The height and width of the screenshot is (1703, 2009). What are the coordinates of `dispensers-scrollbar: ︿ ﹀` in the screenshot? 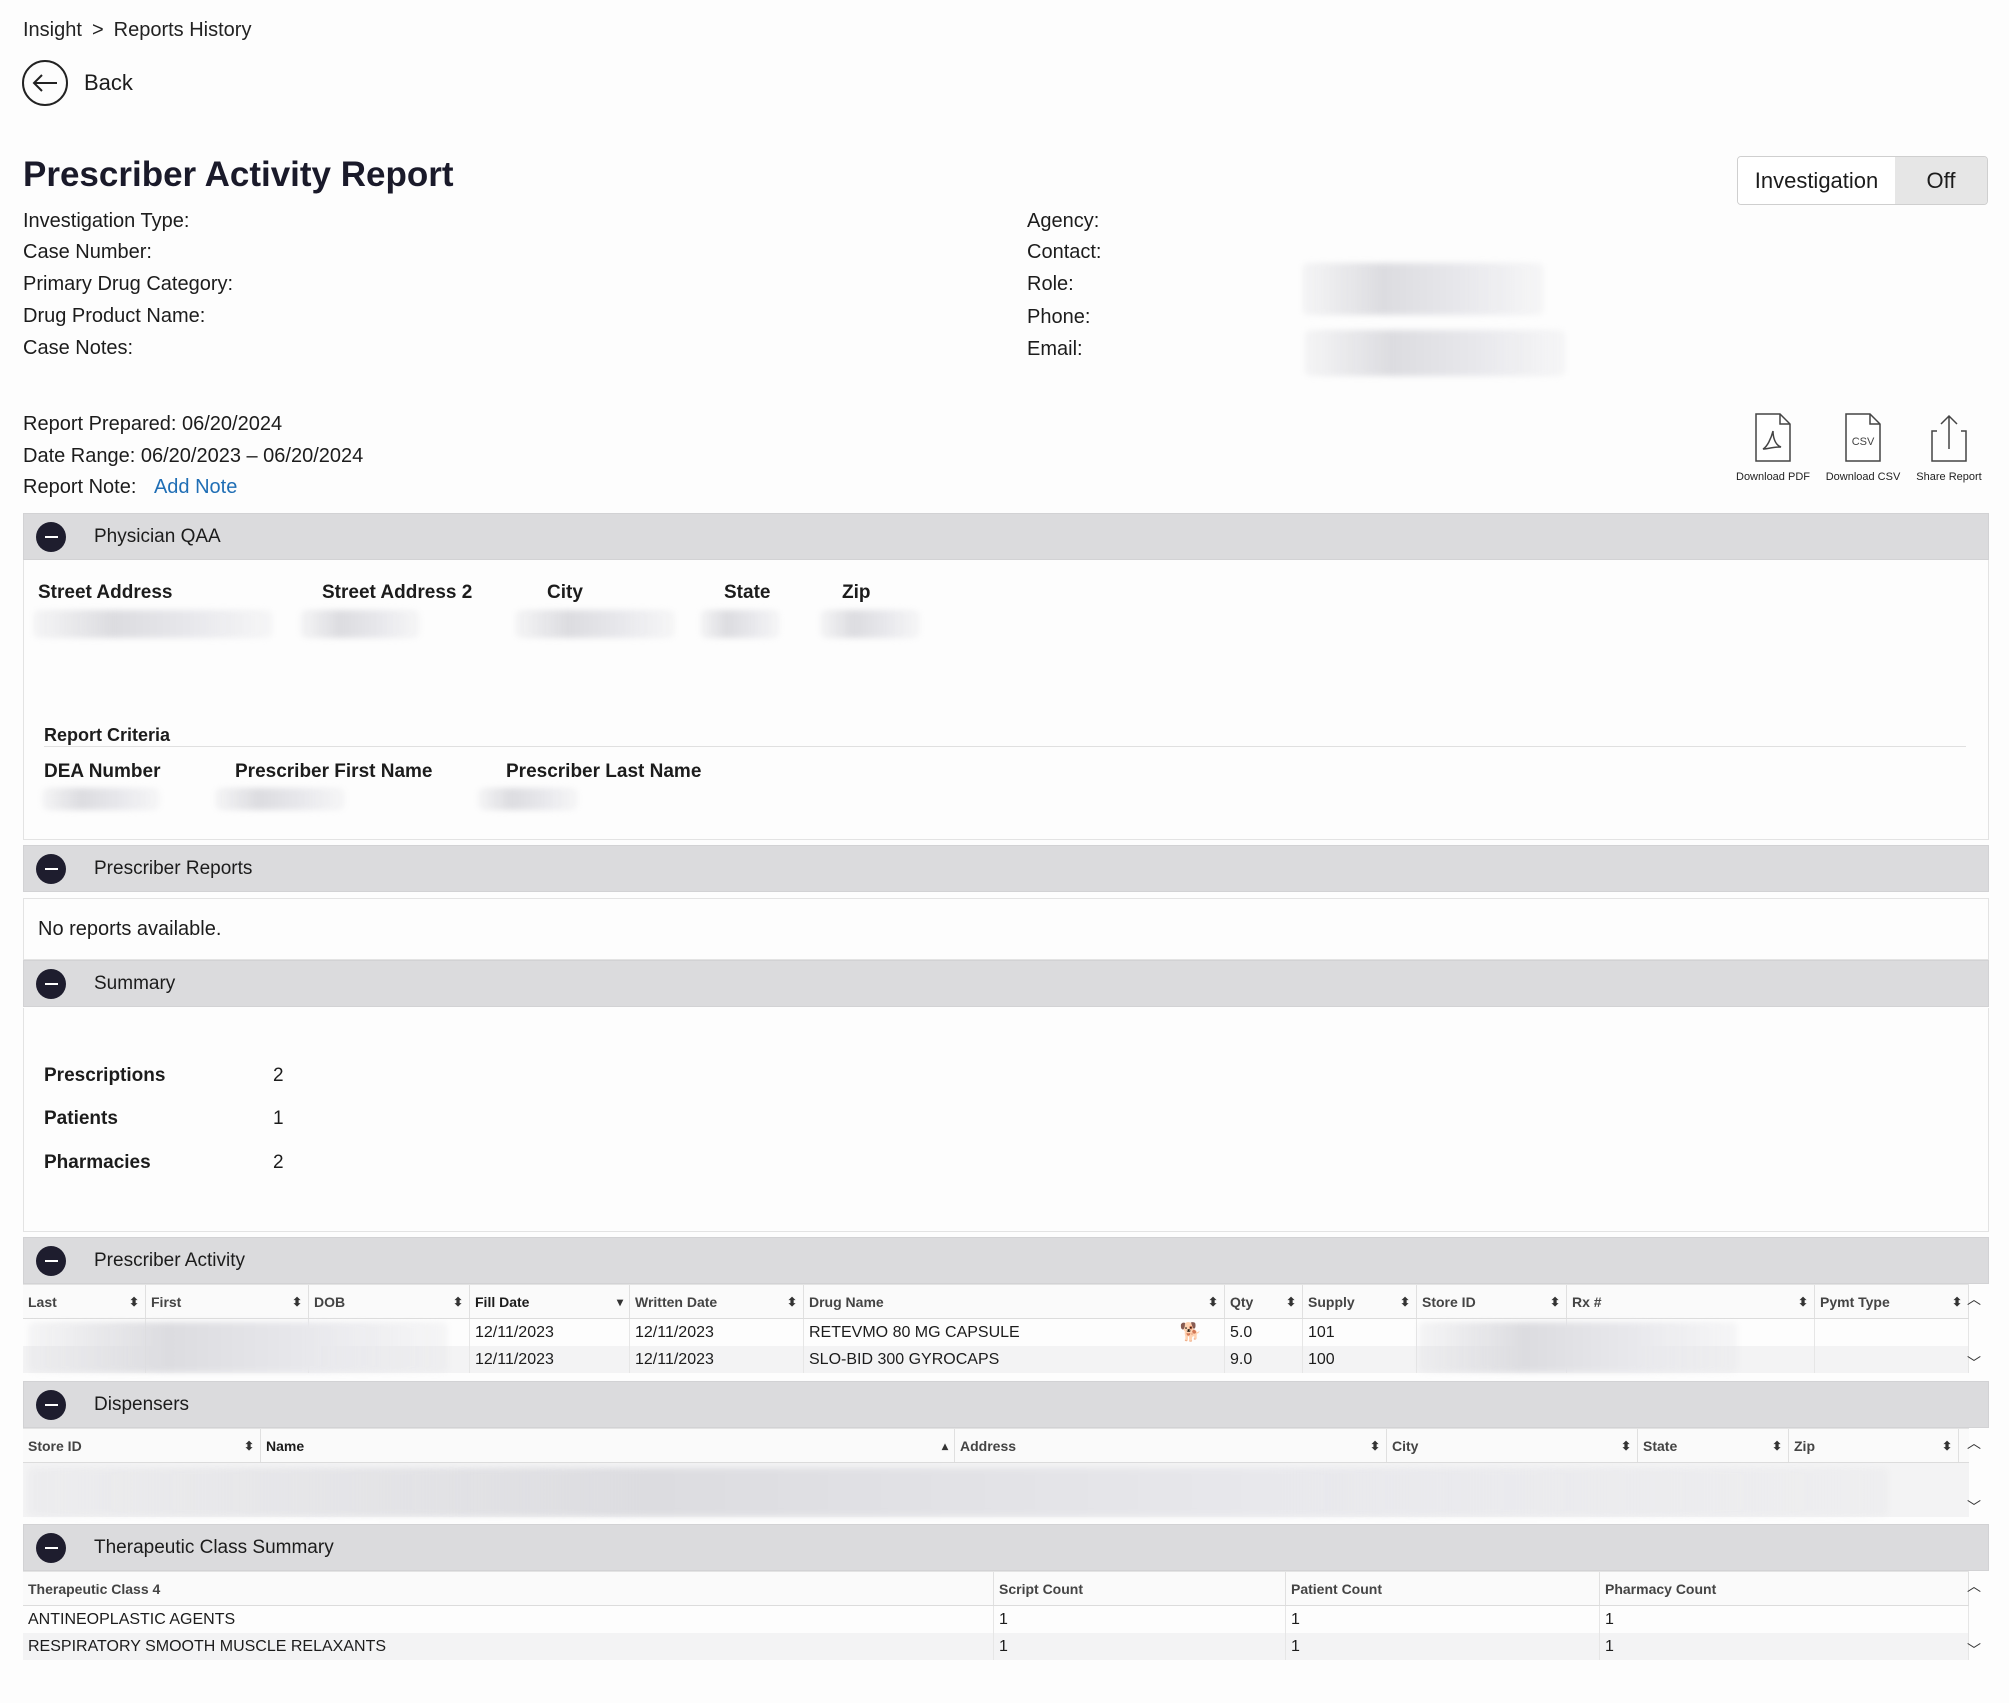 It's located at (1974, 1475).